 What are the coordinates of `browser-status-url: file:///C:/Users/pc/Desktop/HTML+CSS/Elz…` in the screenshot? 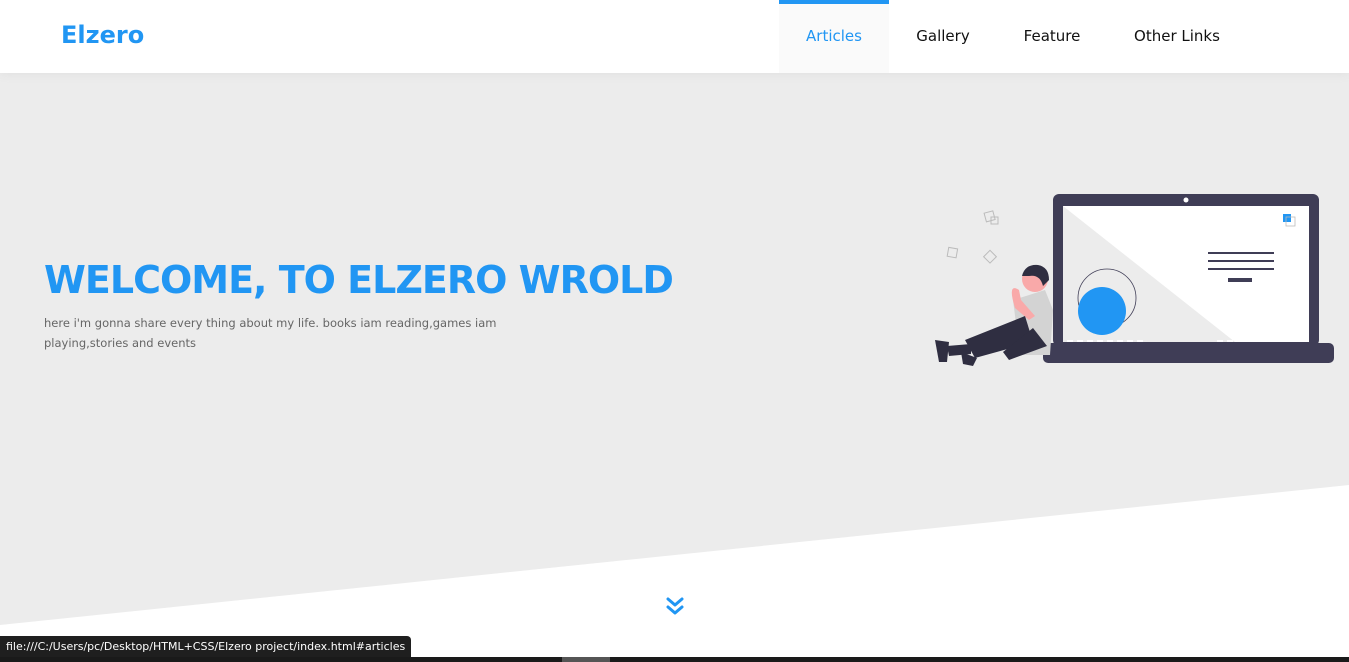 It's located at (206, 646).